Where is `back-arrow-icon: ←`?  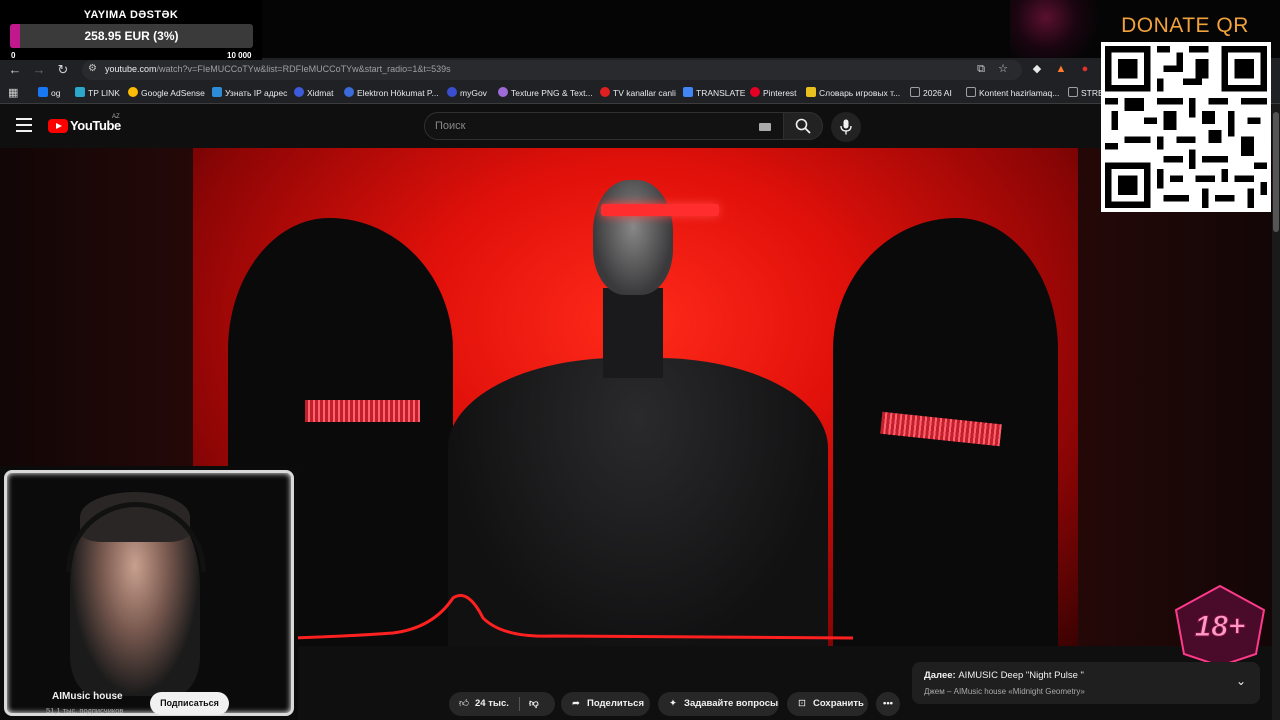 back-arrow-icon: ← is located at coordinates (15, 70).